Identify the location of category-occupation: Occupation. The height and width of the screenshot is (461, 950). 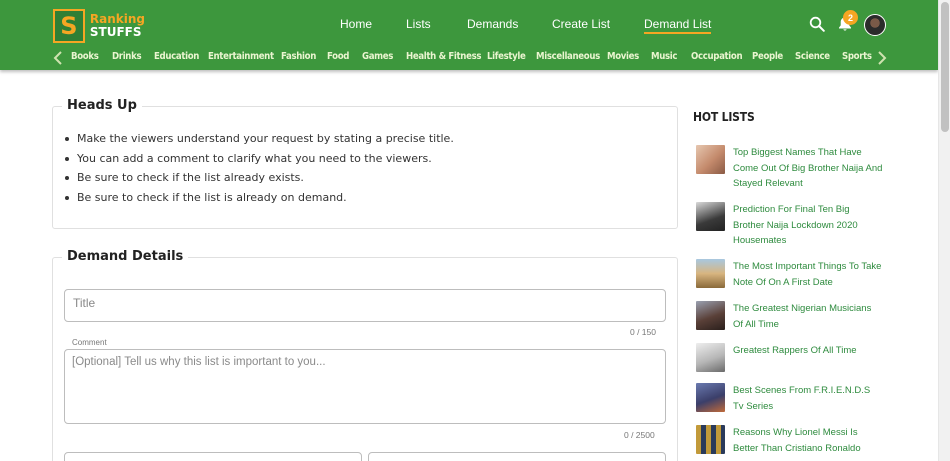
(717, 56).